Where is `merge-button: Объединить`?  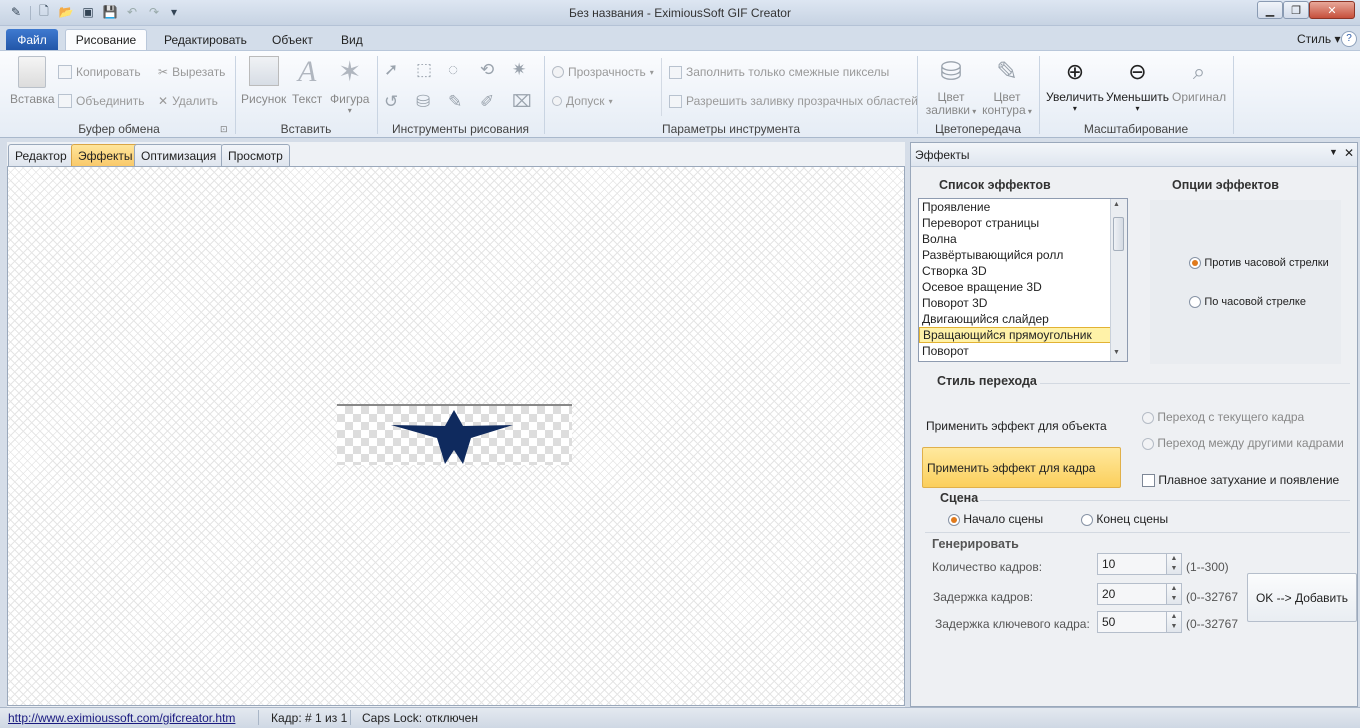 merge-button: Объединить is located at coordinates (101, 101).